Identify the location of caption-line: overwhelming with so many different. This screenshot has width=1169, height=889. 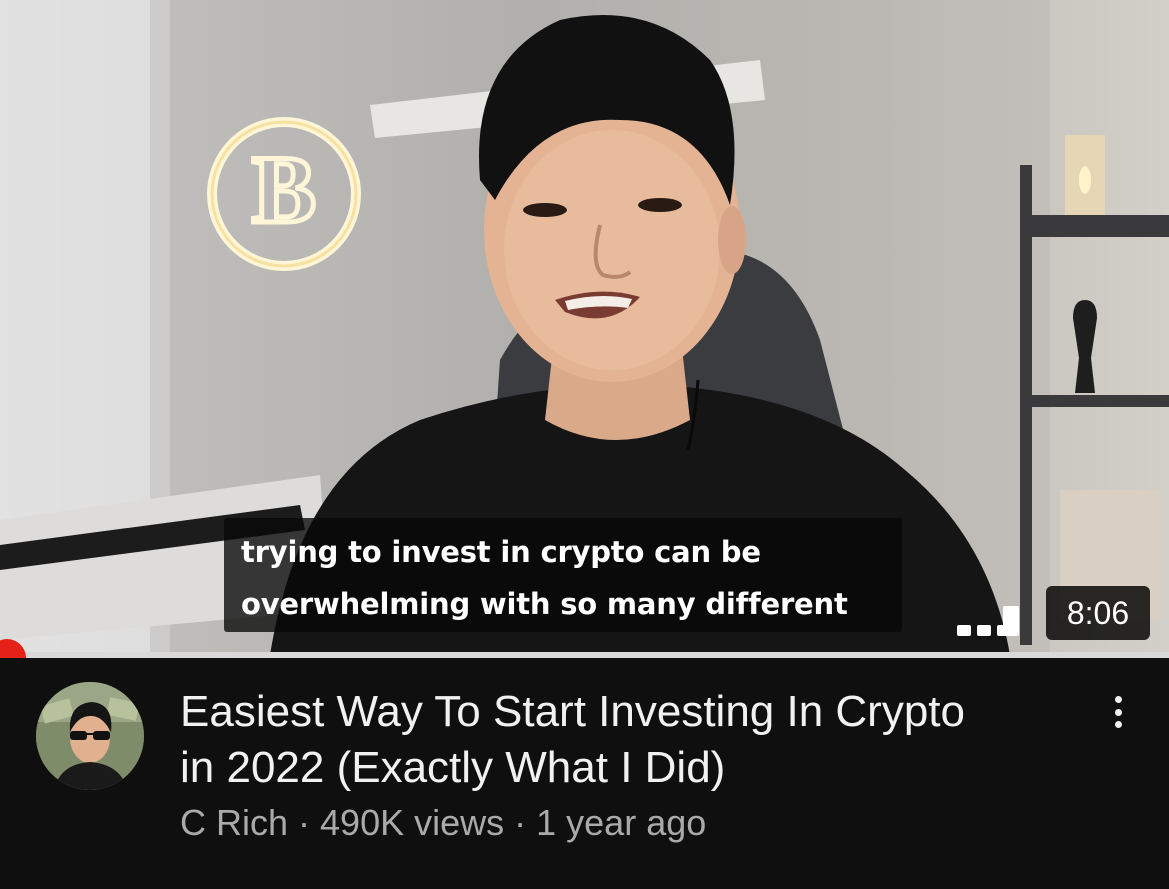
(544, 604).